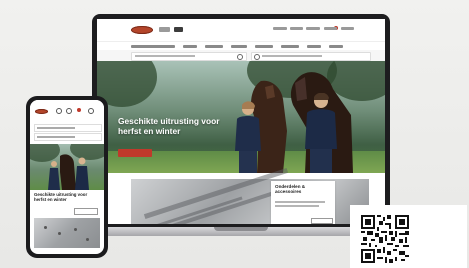 The image size is (469, 268). I want to click on site-header, so click(241, 30).